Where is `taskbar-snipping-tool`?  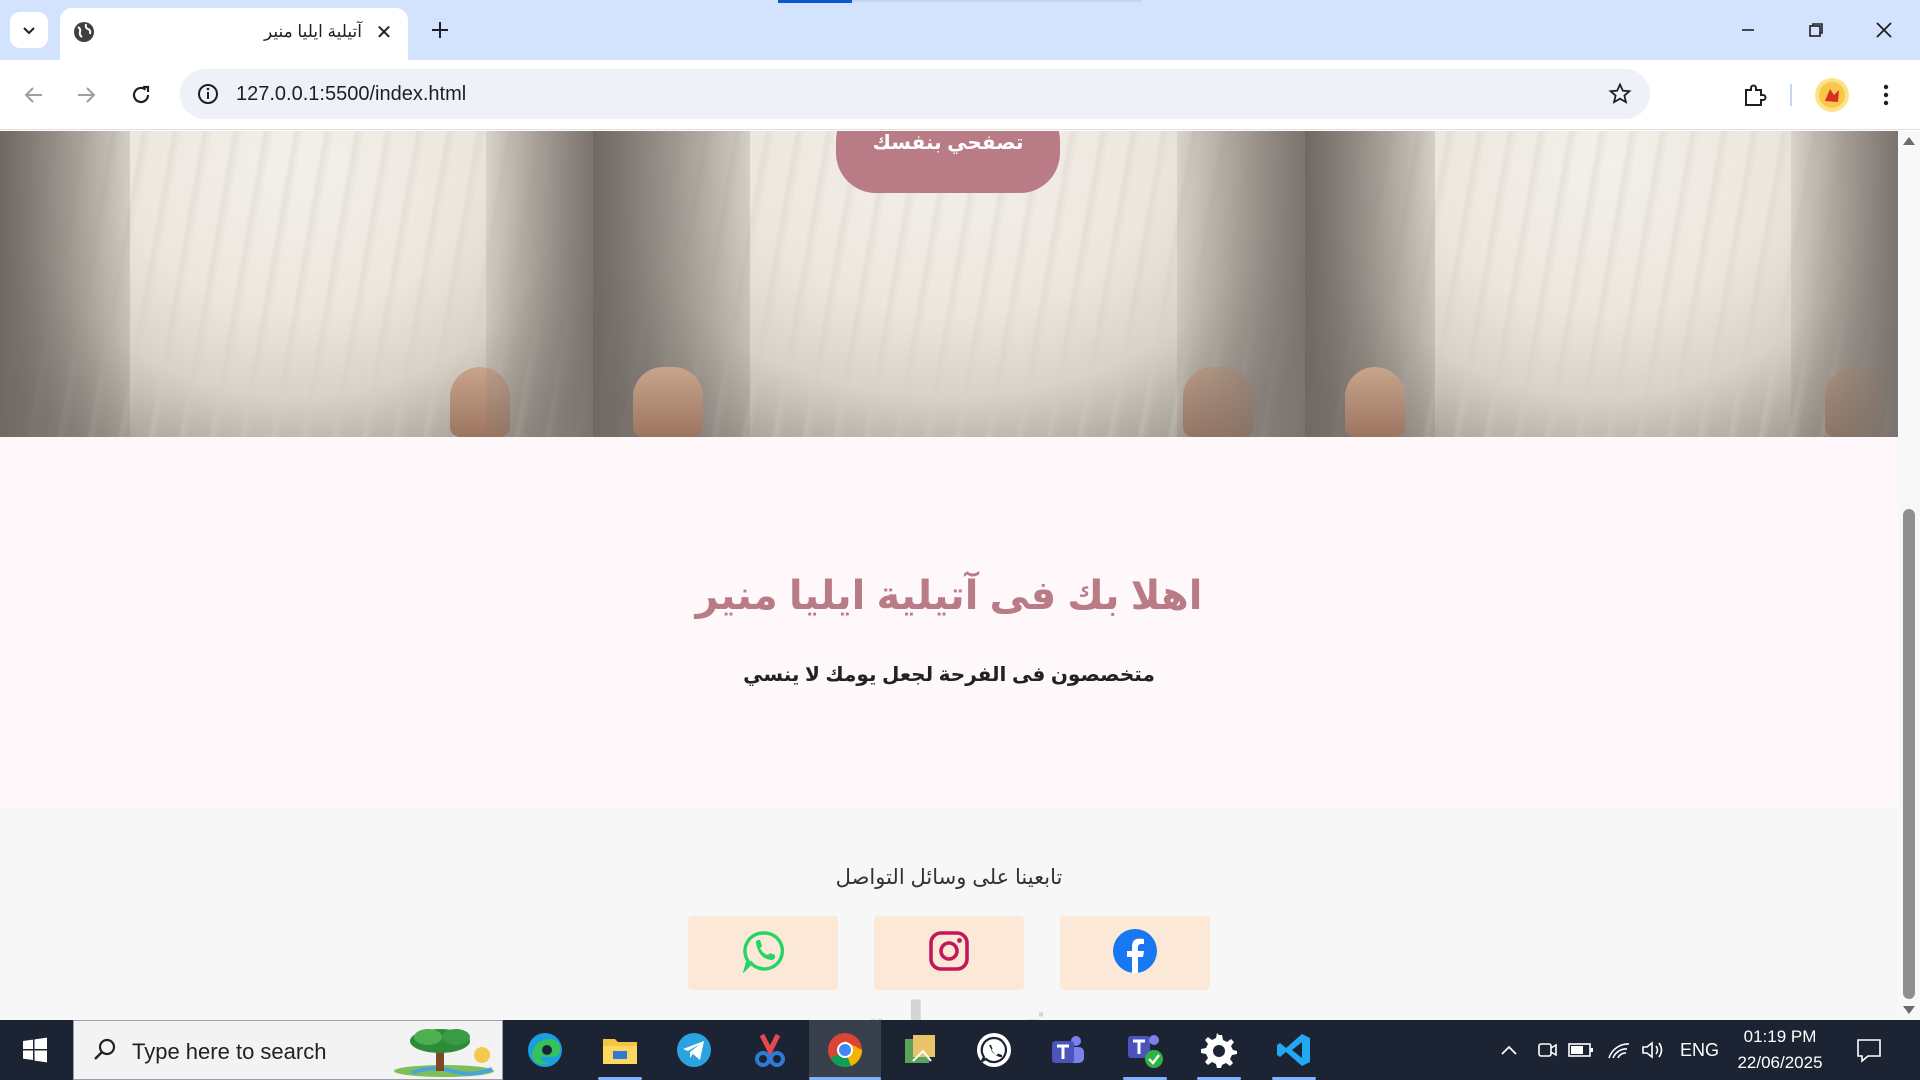
taskbar-snipping-tool is located at coordinates (770, 1050).